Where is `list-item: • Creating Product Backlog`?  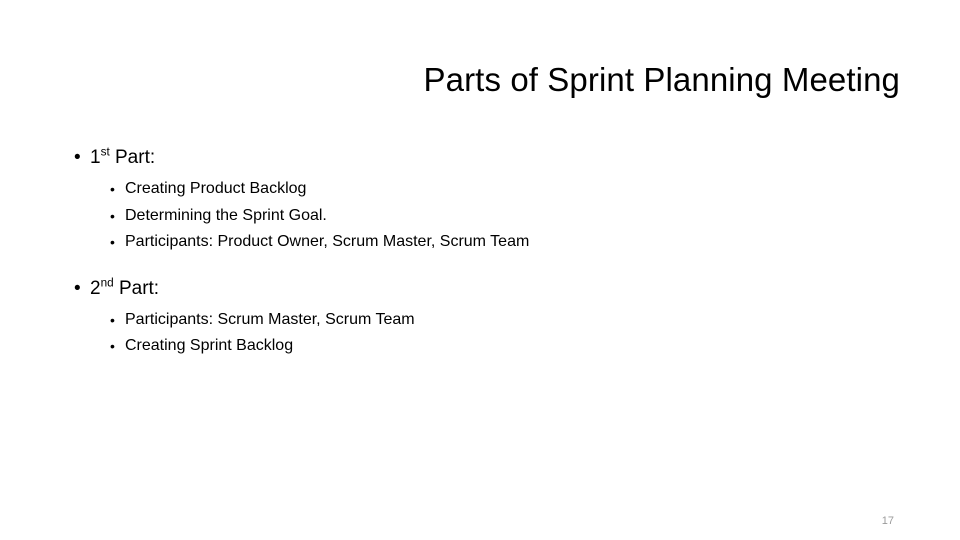
list-item: • Creating Product Backlog is located at coordinates (480, 189).